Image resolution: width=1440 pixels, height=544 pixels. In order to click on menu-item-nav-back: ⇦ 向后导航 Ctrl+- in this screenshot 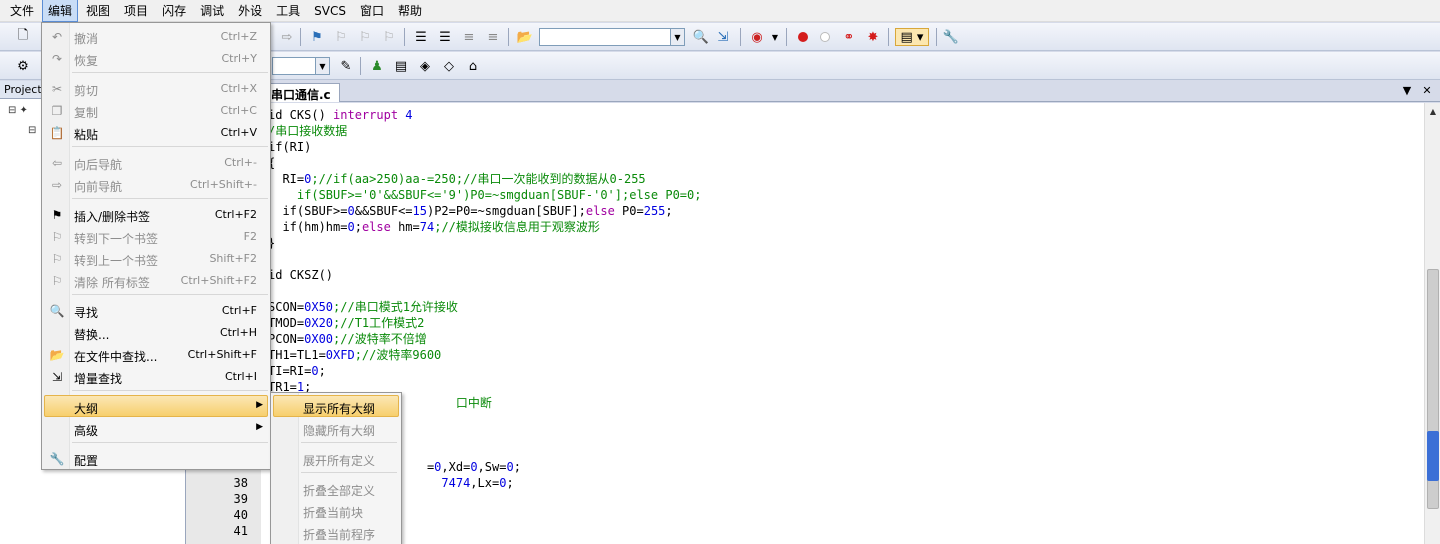, I will do `click(156, 162)`.